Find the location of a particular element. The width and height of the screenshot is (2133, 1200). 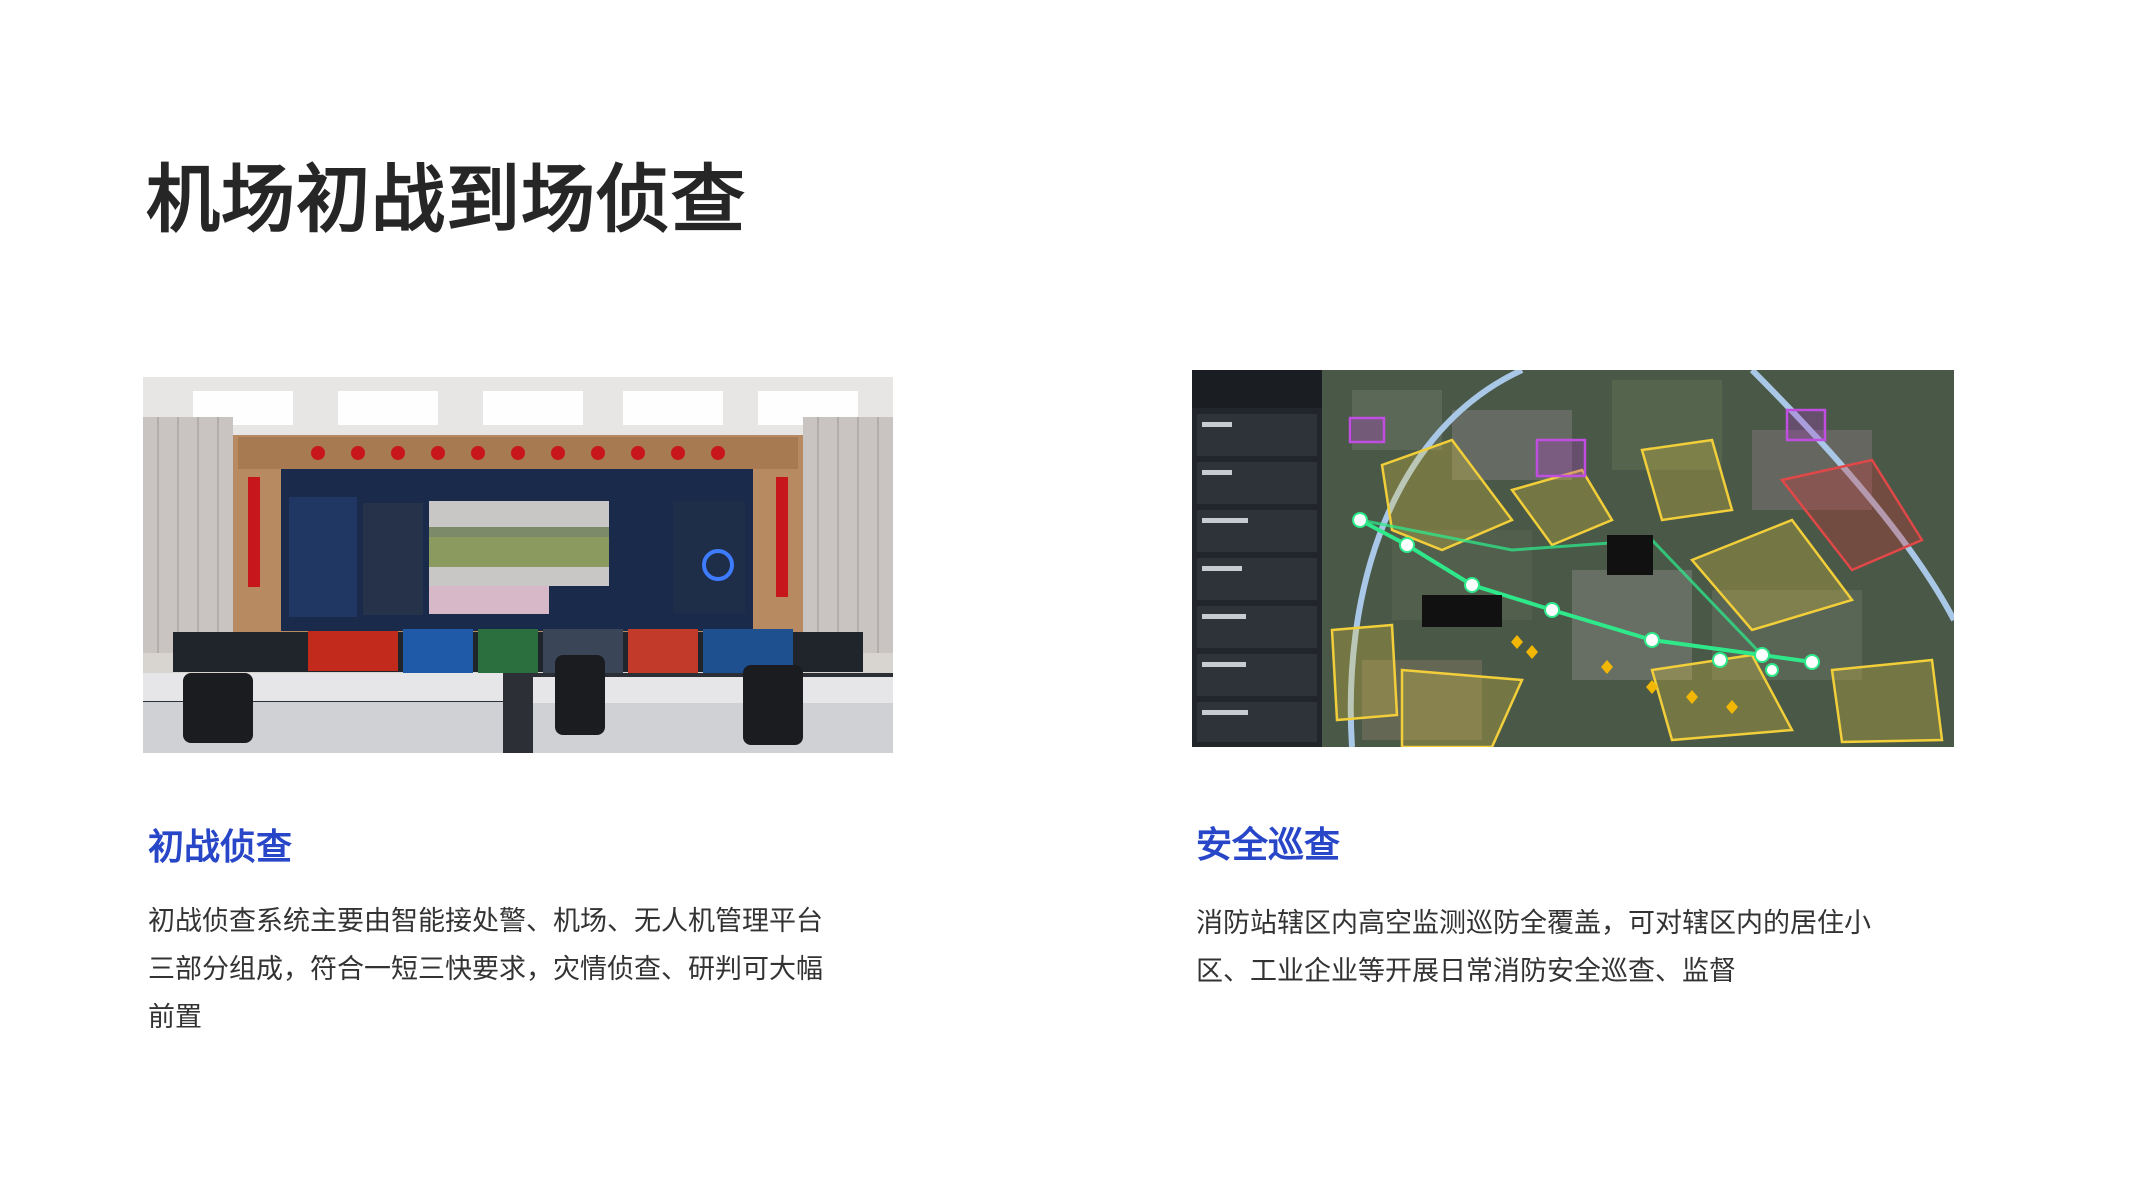

body-line: 消防站辖区内高空监测巡防全覆盖，可对辖区内的居住小 is located at coordinates (1533, 923).